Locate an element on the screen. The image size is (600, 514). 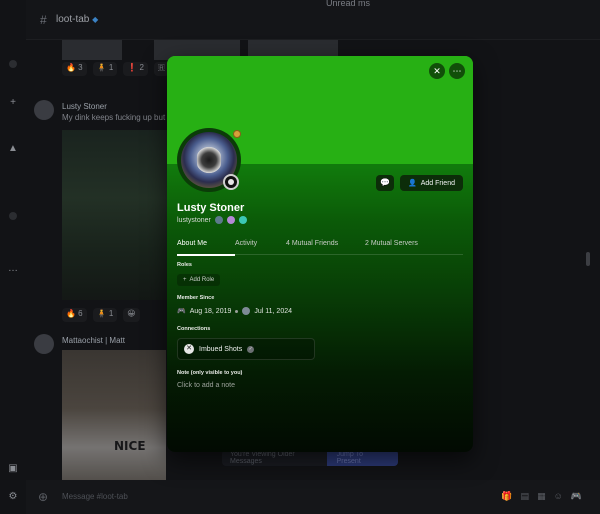
discord-logo-icon: 🎮 is located at coordinates (181, 311).